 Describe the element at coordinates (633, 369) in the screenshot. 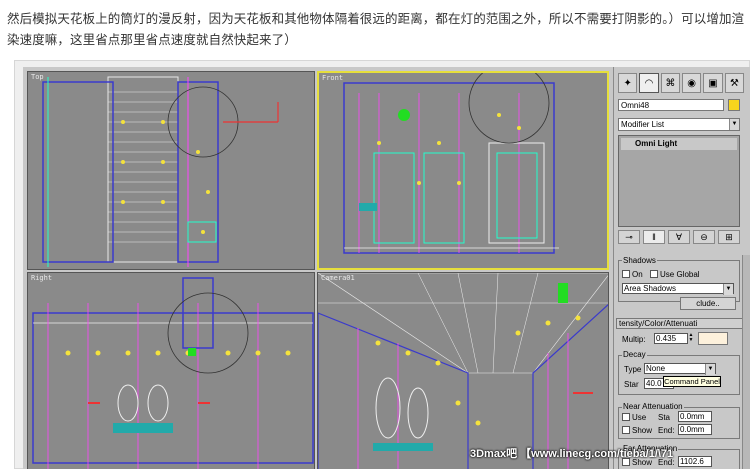

I see `decay-type-label: Type` at that location.